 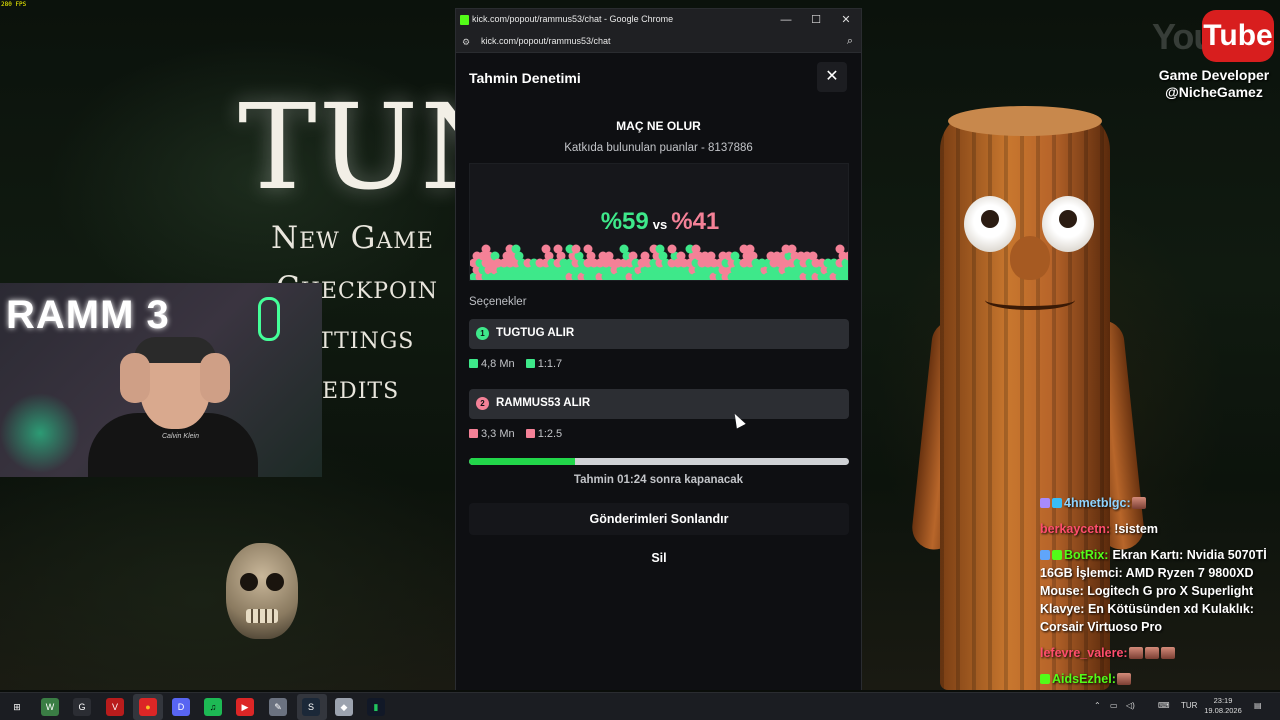 I want to click on app-icon-4: ◆, so click(x=344, y=707).